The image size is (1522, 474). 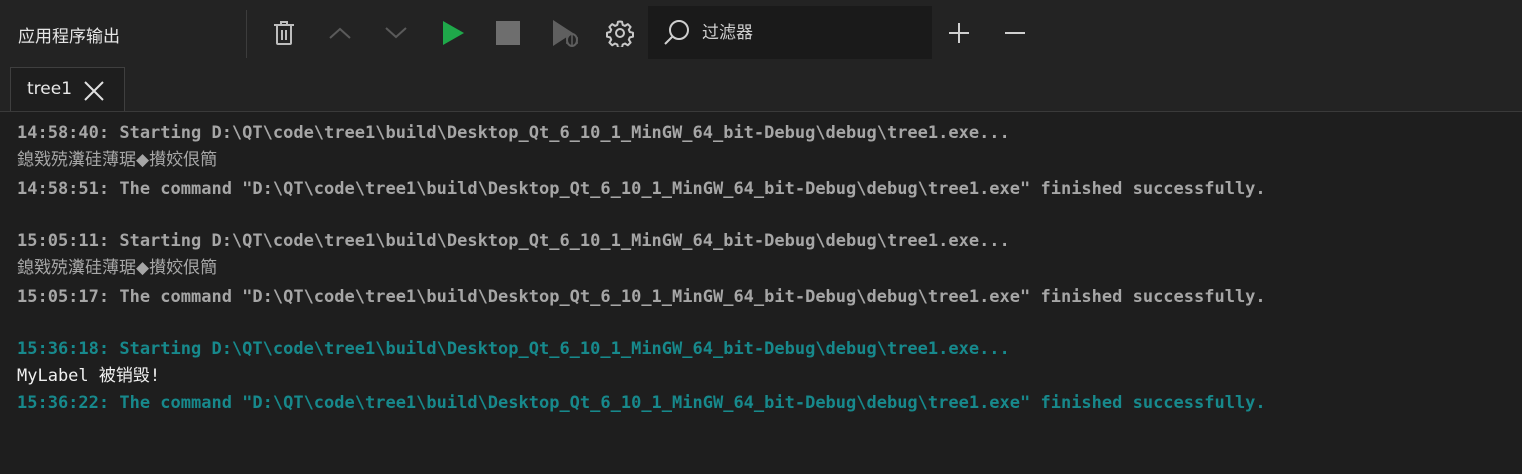 What do you see at coordinates (761, 89) in the screenshot?
I see `tab-bar: tree1` at bounding box center [761, 89].